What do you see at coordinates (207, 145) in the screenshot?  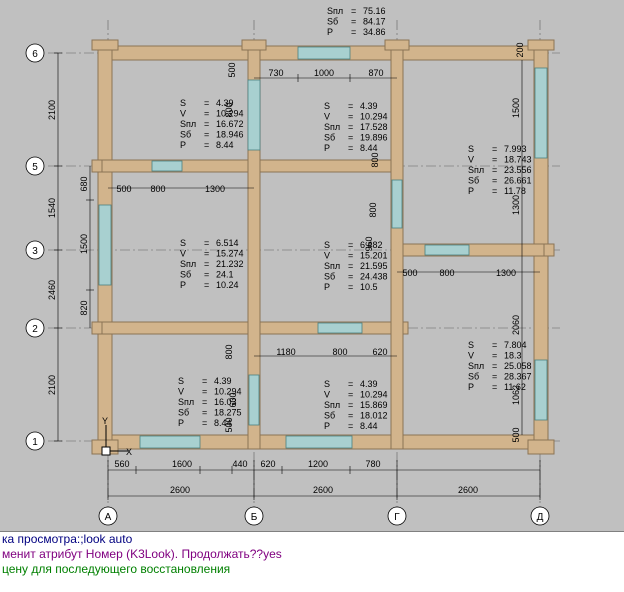 I see `room-2-attr: P = 8.44` at bounding box center [207, 145].